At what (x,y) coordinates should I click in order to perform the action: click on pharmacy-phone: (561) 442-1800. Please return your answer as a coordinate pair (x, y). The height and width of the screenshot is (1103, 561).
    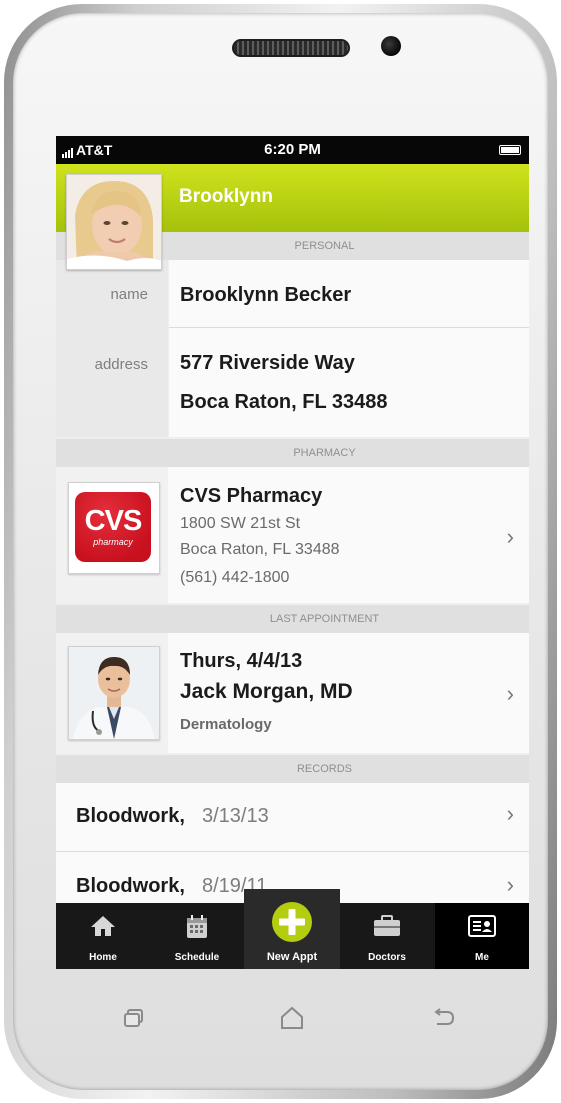
    Looking at the image, I should click on (234, 578).